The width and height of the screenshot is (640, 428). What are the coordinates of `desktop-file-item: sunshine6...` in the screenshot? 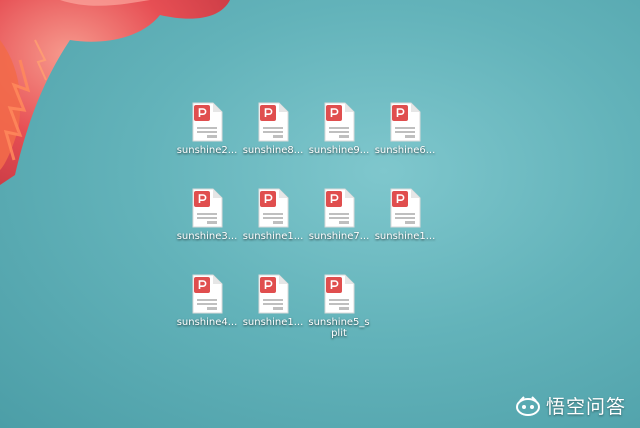 It's located at (405, 143).